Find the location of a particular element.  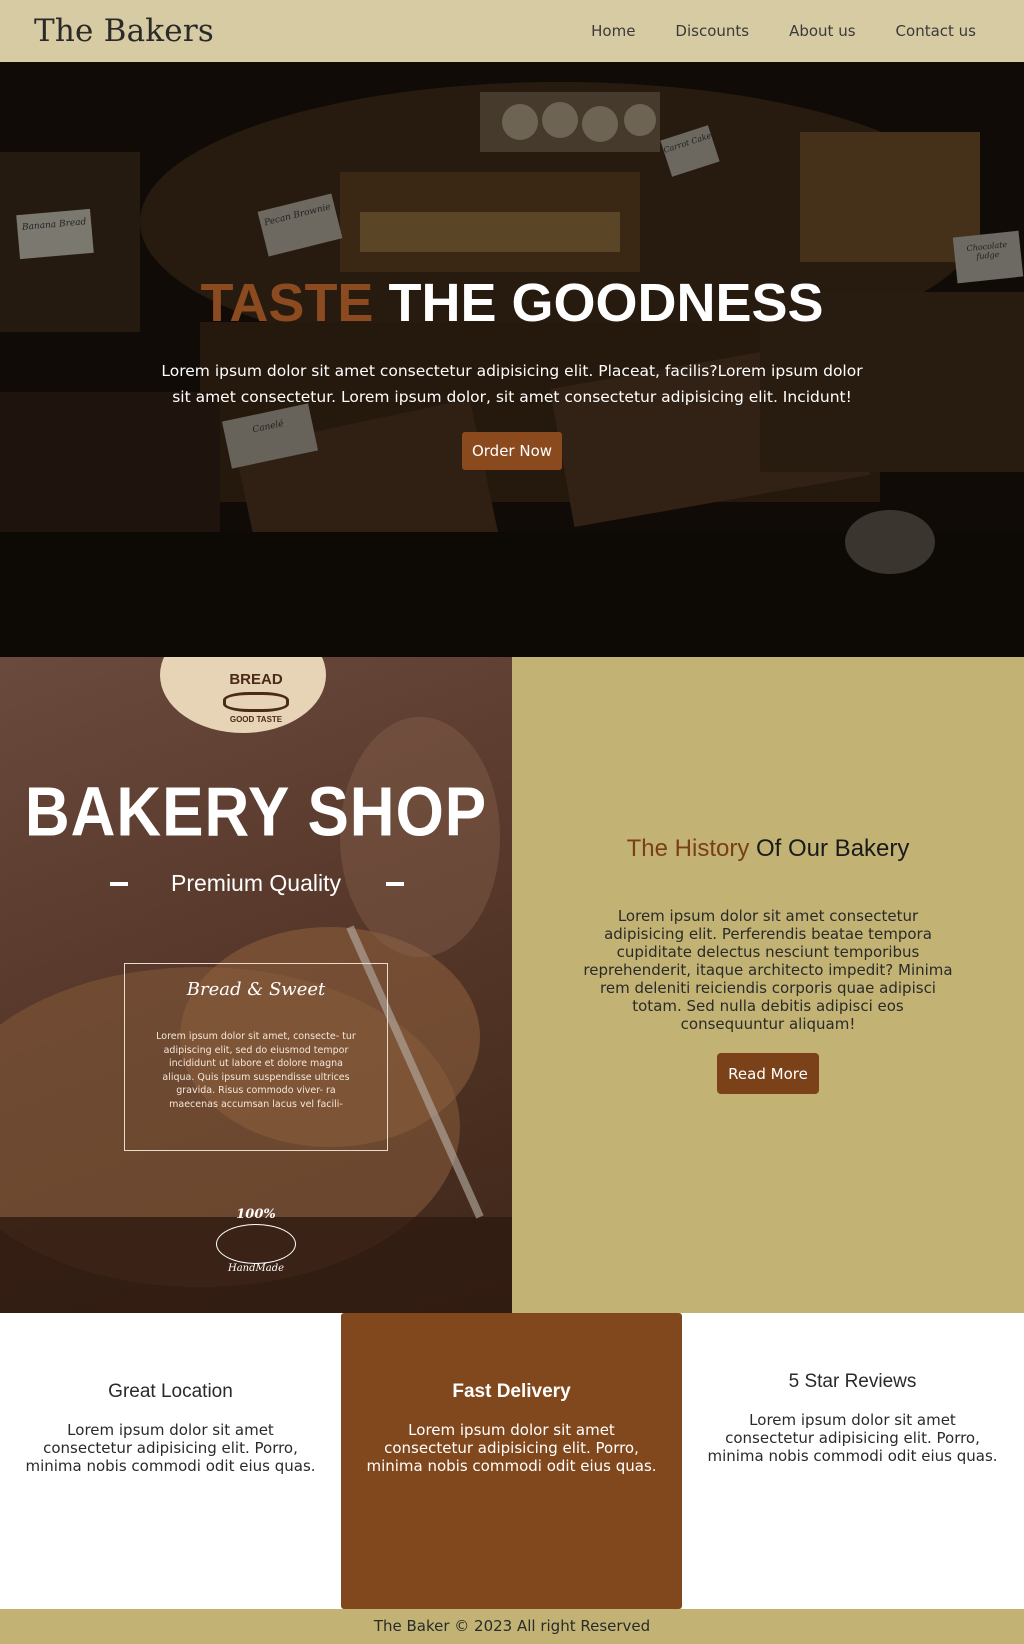

nav-about-link: About us is located at coordinates (822, 31).